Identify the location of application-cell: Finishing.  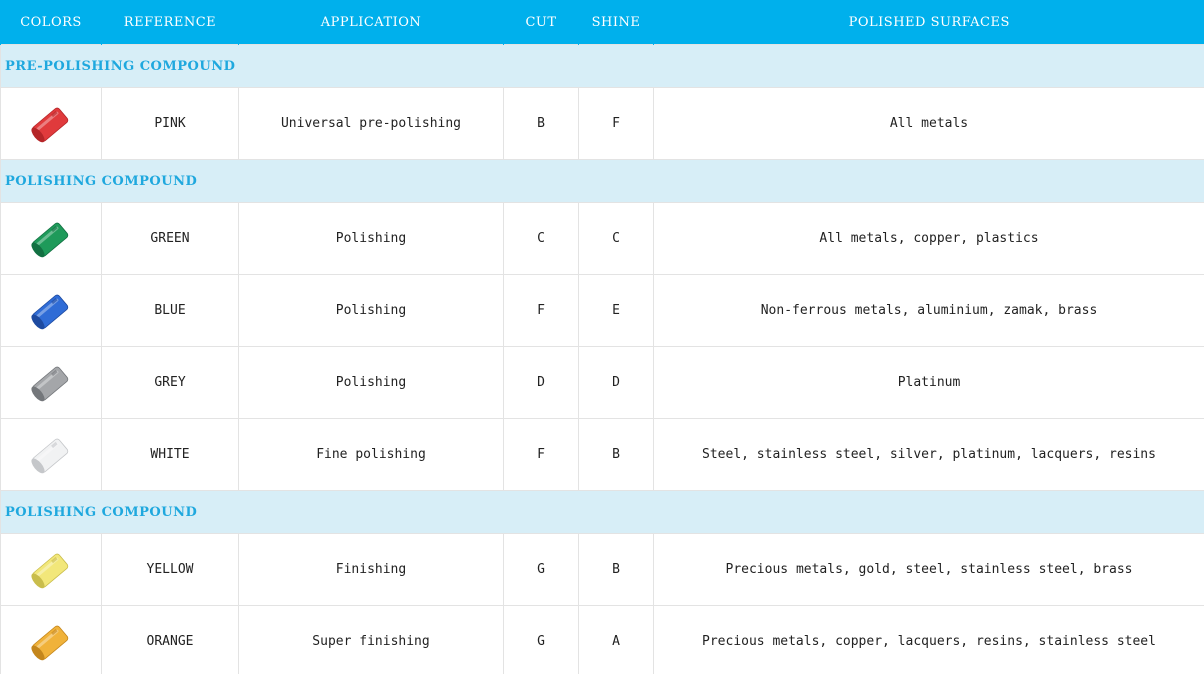
(371, 569).